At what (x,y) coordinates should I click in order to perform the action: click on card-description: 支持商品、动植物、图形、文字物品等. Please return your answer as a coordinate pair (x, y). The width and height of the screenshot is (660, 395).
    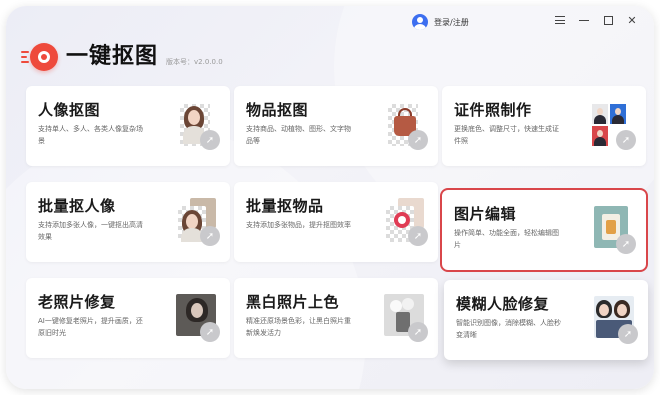
    Looking at the image, I should click on (298, 135).